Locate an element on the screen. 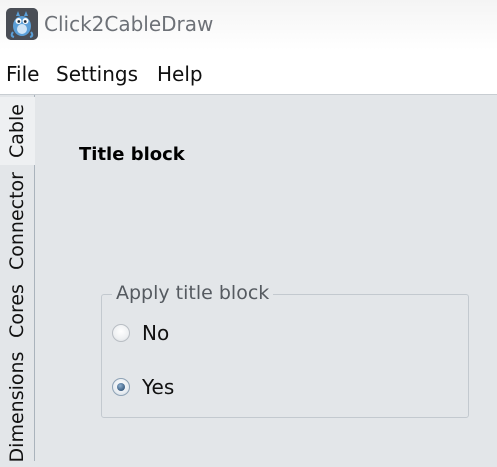  radio-yes-circle is located at coordinates (121, 387).